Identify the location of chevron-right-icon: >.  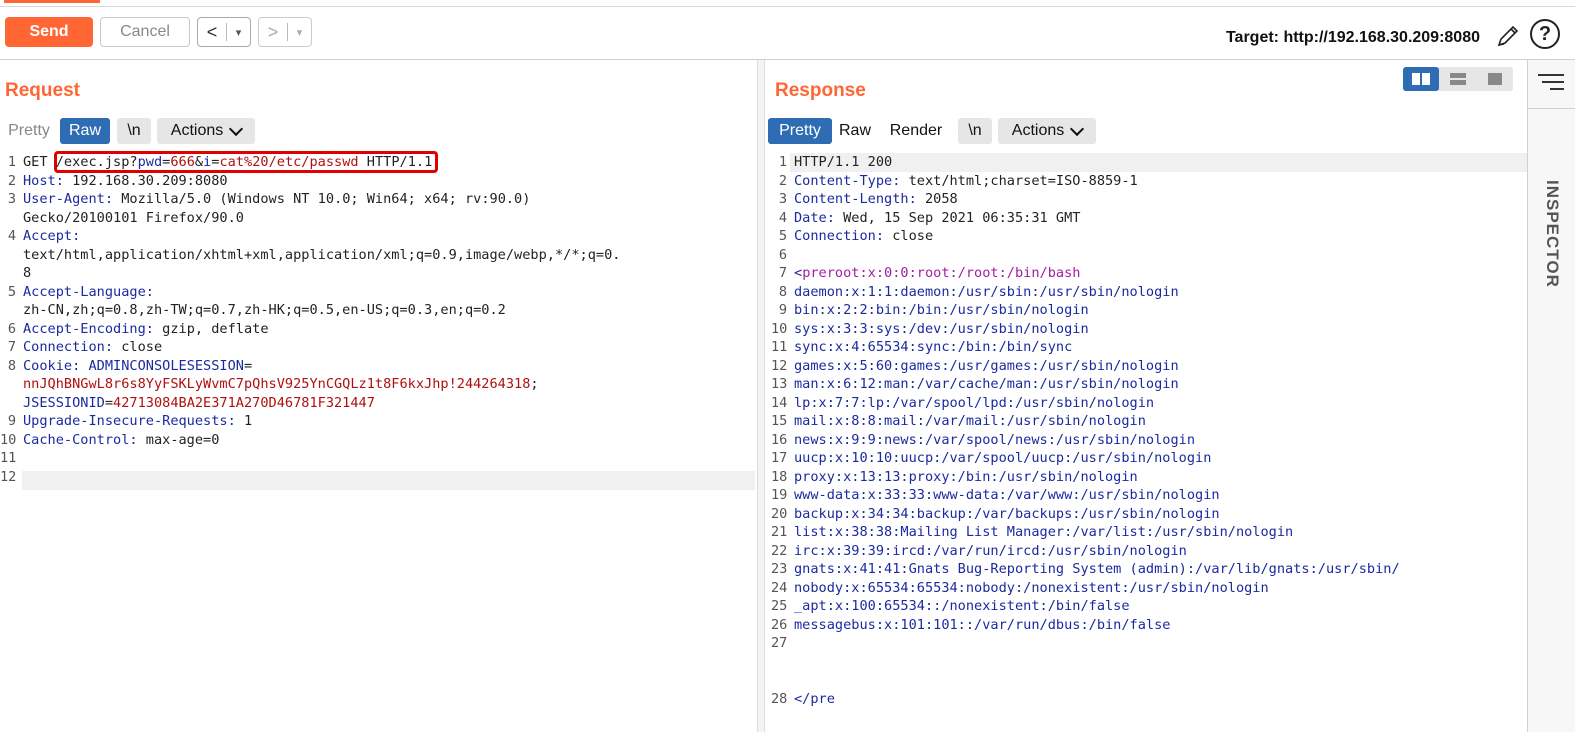
(273, 31).